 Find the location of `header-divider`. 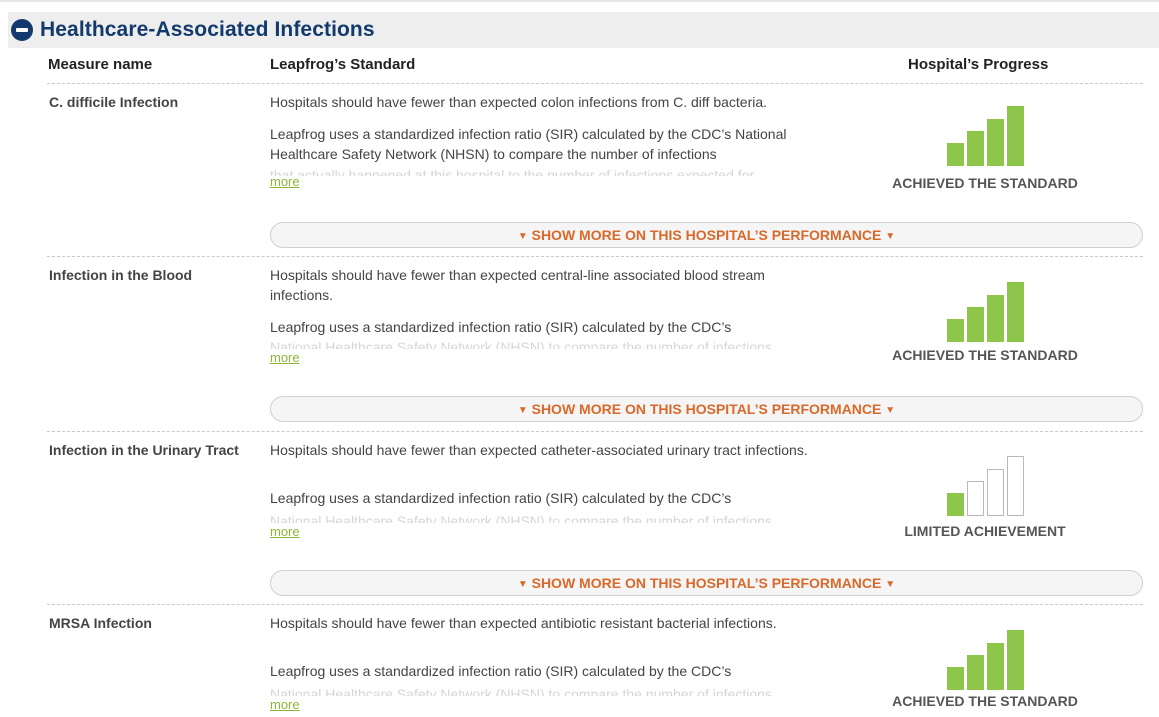

header-divider is located at coordinates (595, 83).